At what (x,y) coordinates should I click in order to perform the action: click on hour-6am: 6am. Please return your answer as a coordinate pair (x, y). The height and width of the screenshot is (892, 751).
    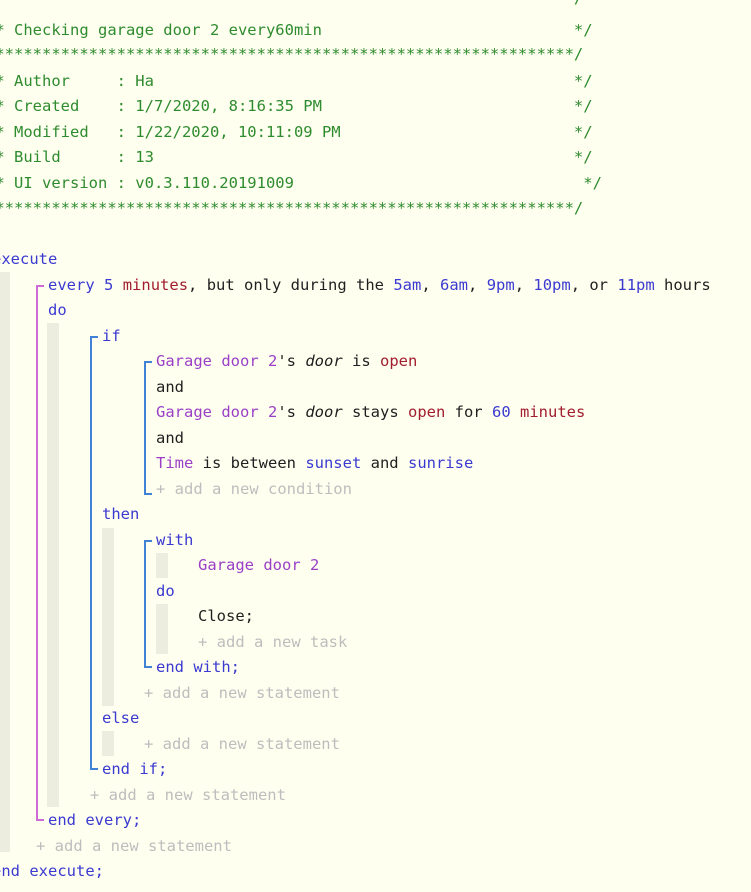
    Looking at the image, I should click on (454, 285).